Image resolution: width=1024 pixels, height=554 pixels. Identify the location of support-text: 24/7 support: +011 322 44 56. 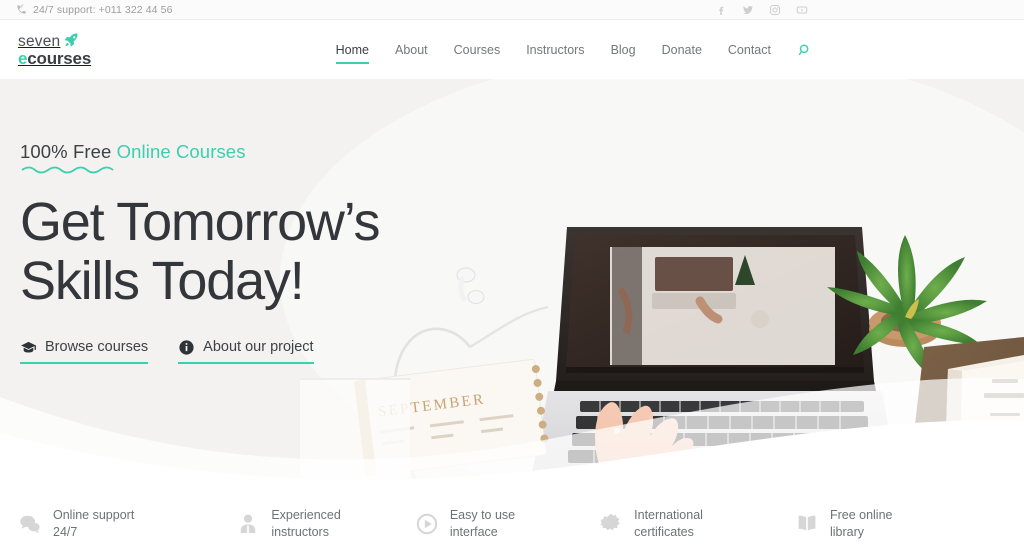
(103, 9).